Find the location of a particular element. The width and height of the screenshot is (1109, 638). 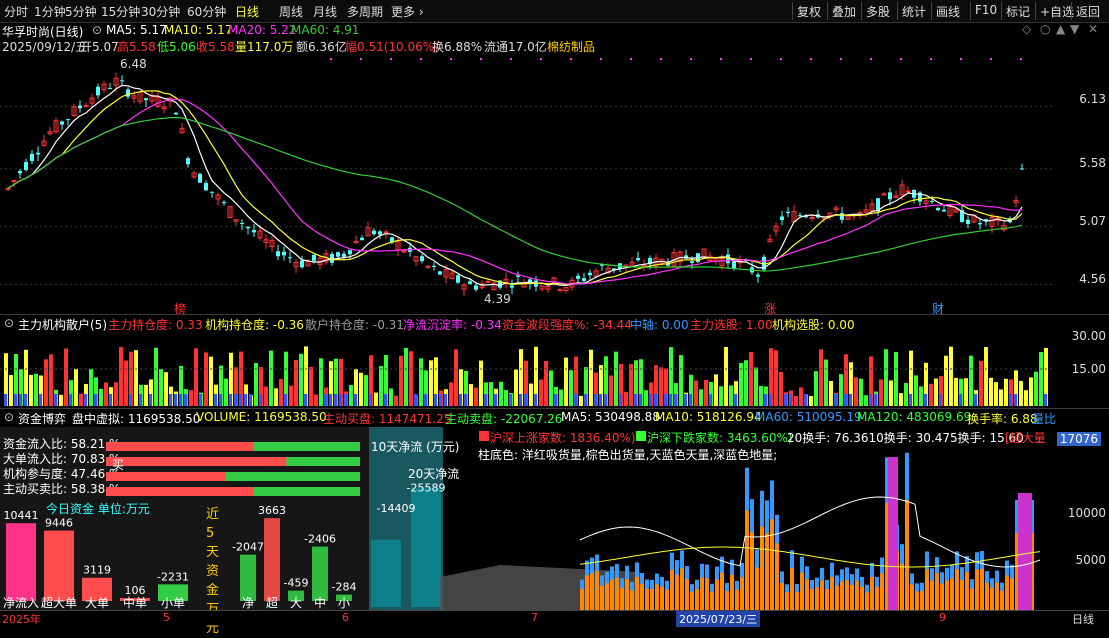

period-tab: 1分钟 is located at coordinates (50, 11).